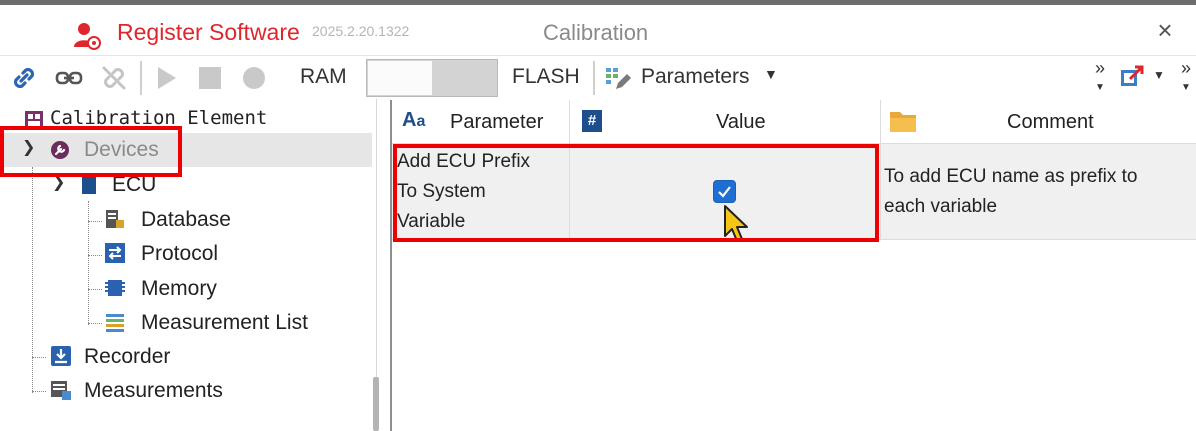 This screenshot has height=431, width=1196. Describe the element at coordinates (186, 219) in the screenshot. I see `tree-item-label: Database` at that location.